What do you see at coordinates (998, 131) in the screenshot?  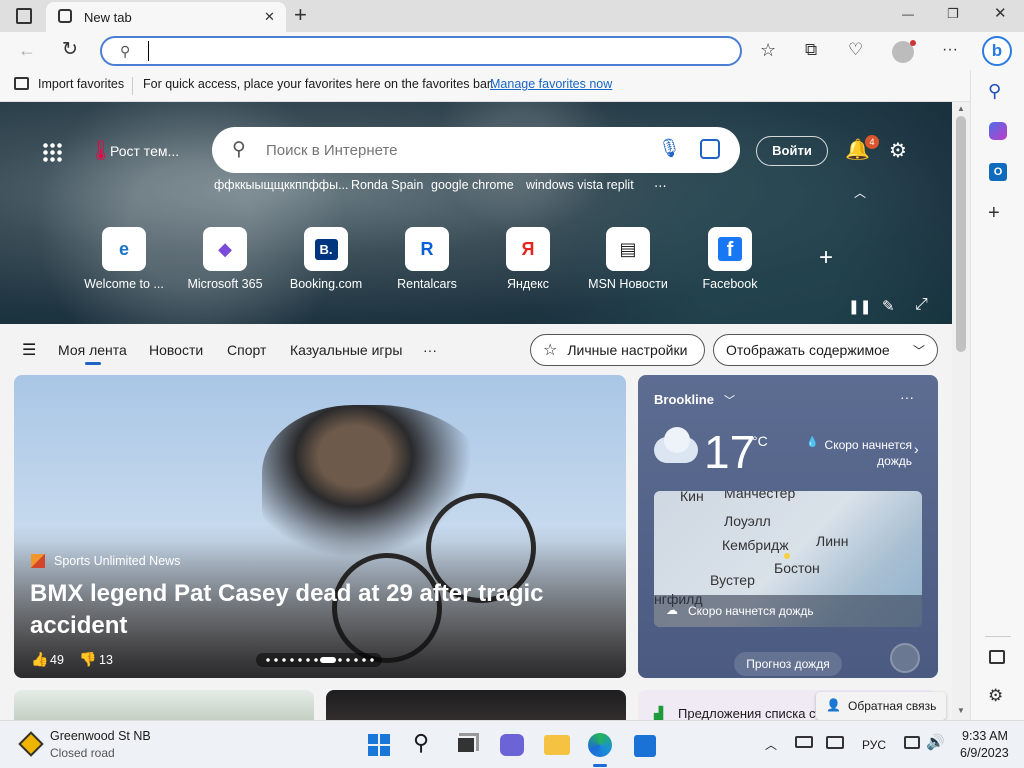 I see `sidebar-office-icon` at bounding box center [998, 131].